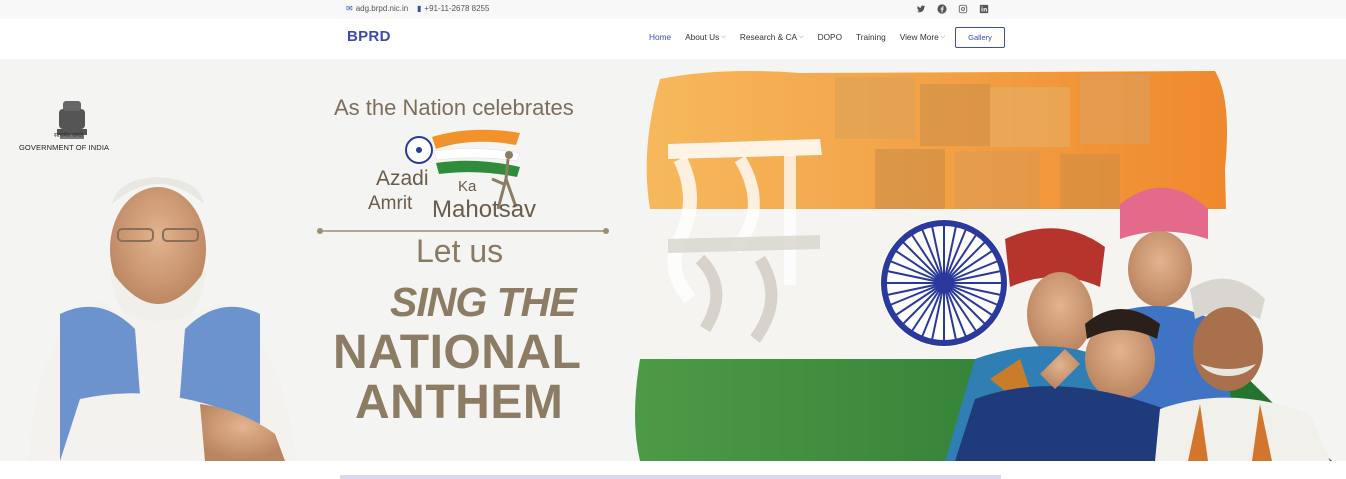 The height and width of the screenshot is (479, 1346). Describe the element at coordinates (942, 9) in the screenshot. I see `facebook-icon` at that location.